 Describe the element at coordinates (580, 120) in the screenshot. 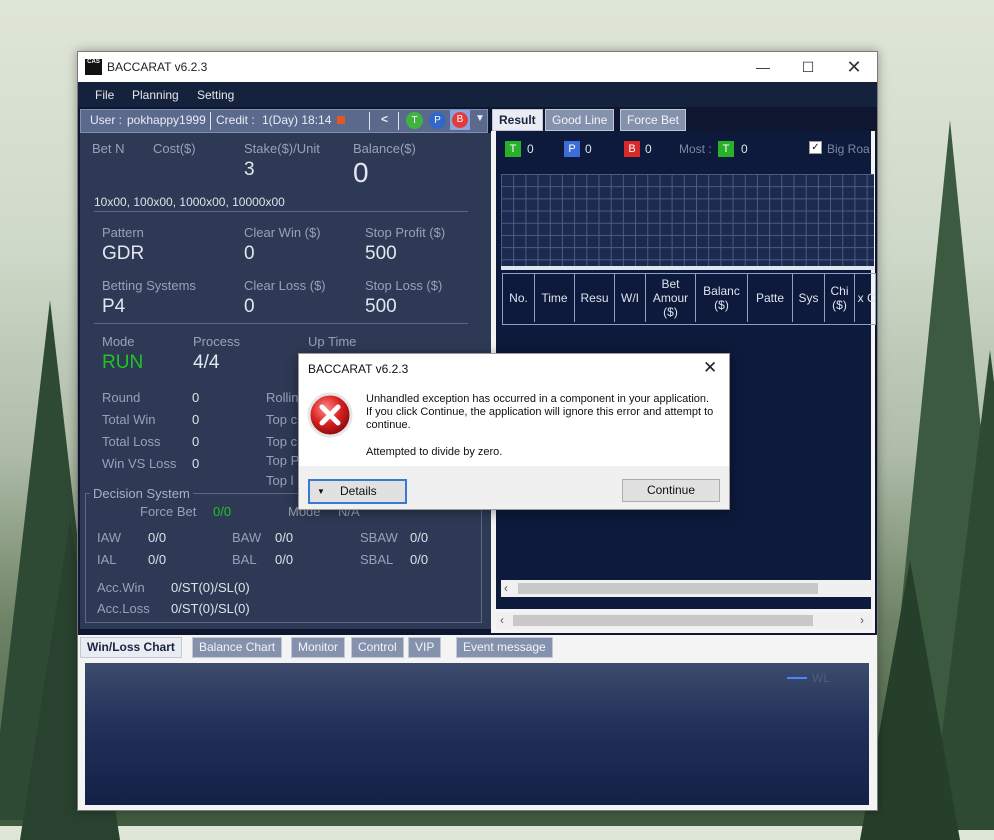

I see `tab-good-line: Good Line` at that location.